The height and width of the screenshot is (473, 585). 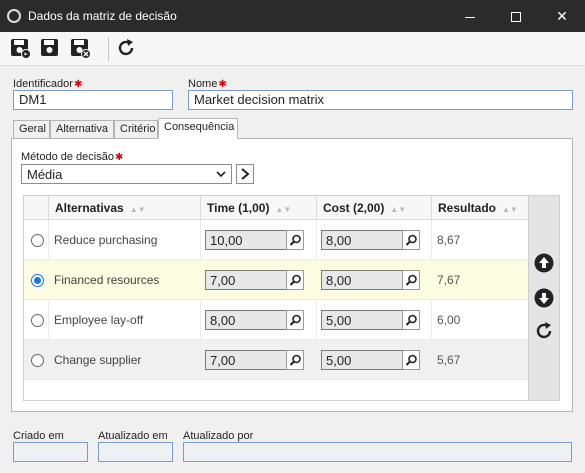 I want to click on result-value: 6,00, so click(x=449, y=320).